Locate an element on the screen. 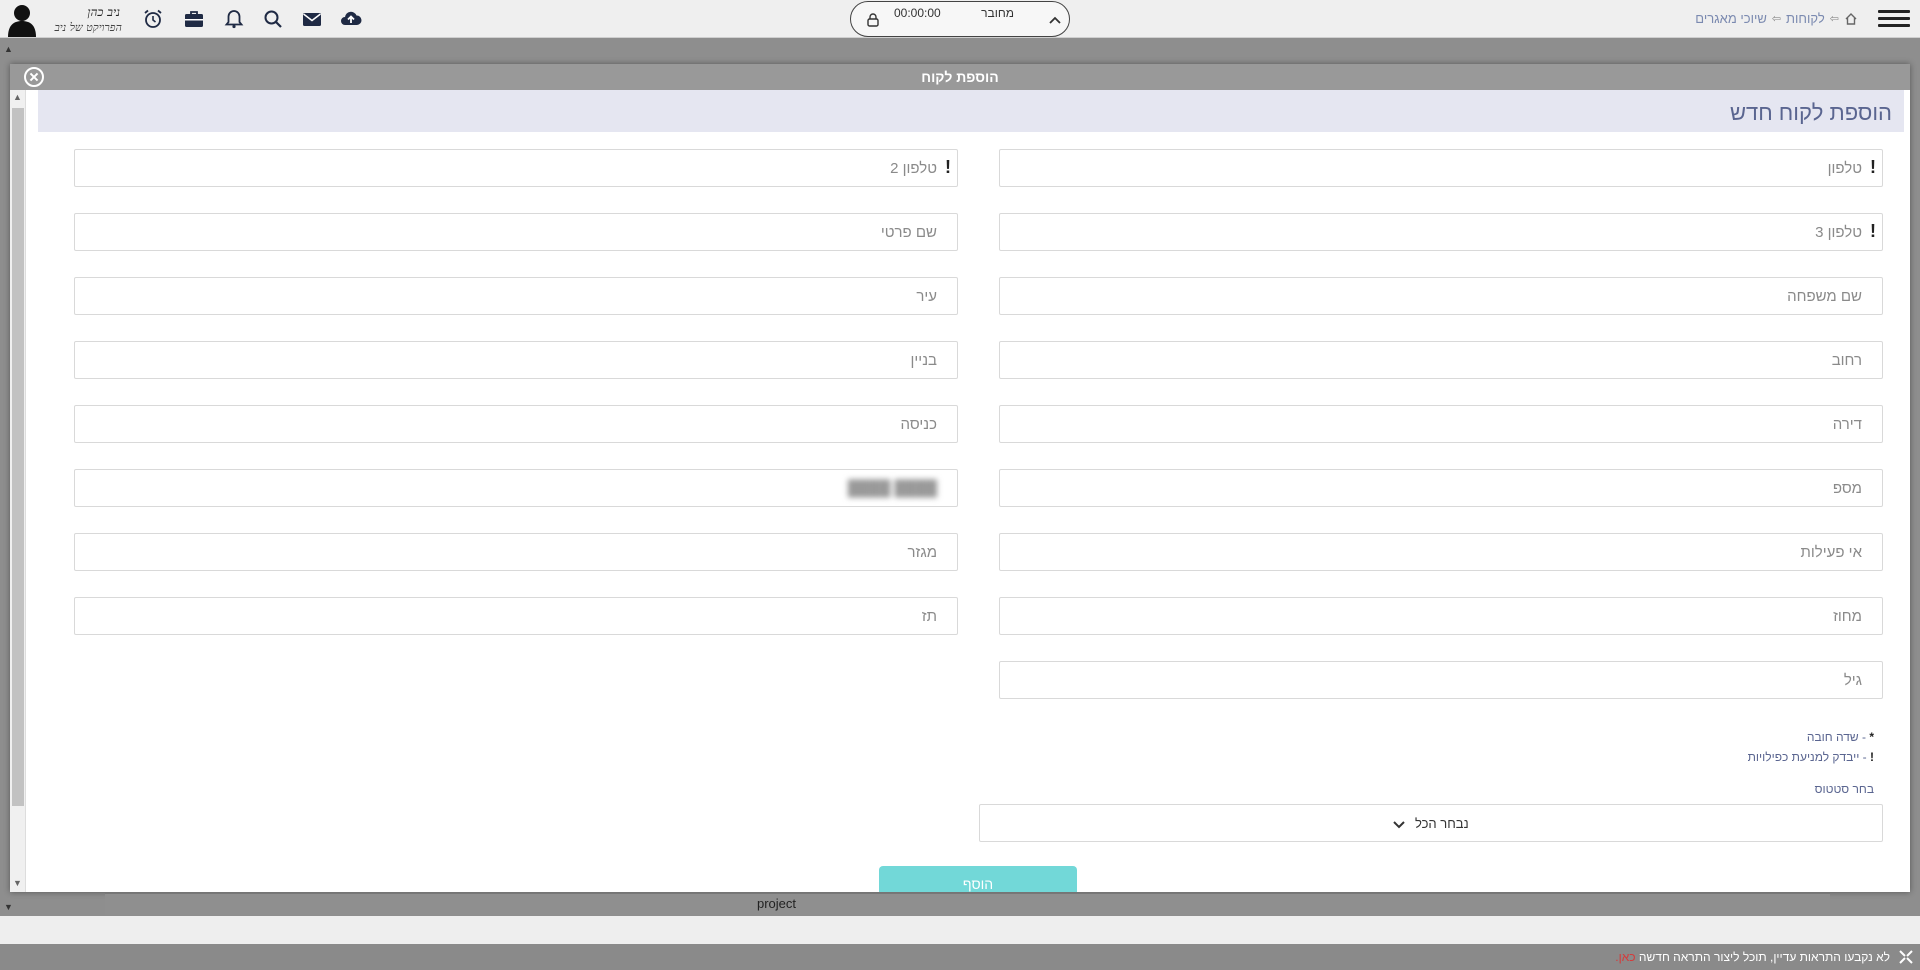  district-field: מחוז is located at coordinates (1441, 616).